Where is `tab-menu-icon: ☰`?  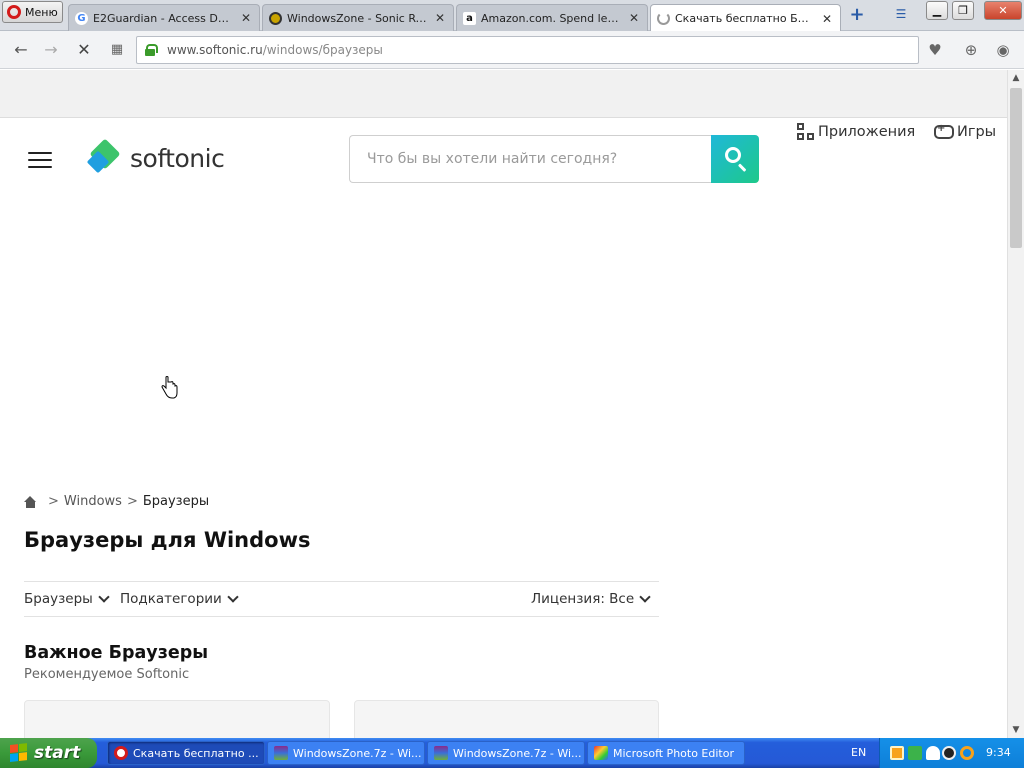 tab-menu-icon: ☰ is located at coordinates (901, 15).